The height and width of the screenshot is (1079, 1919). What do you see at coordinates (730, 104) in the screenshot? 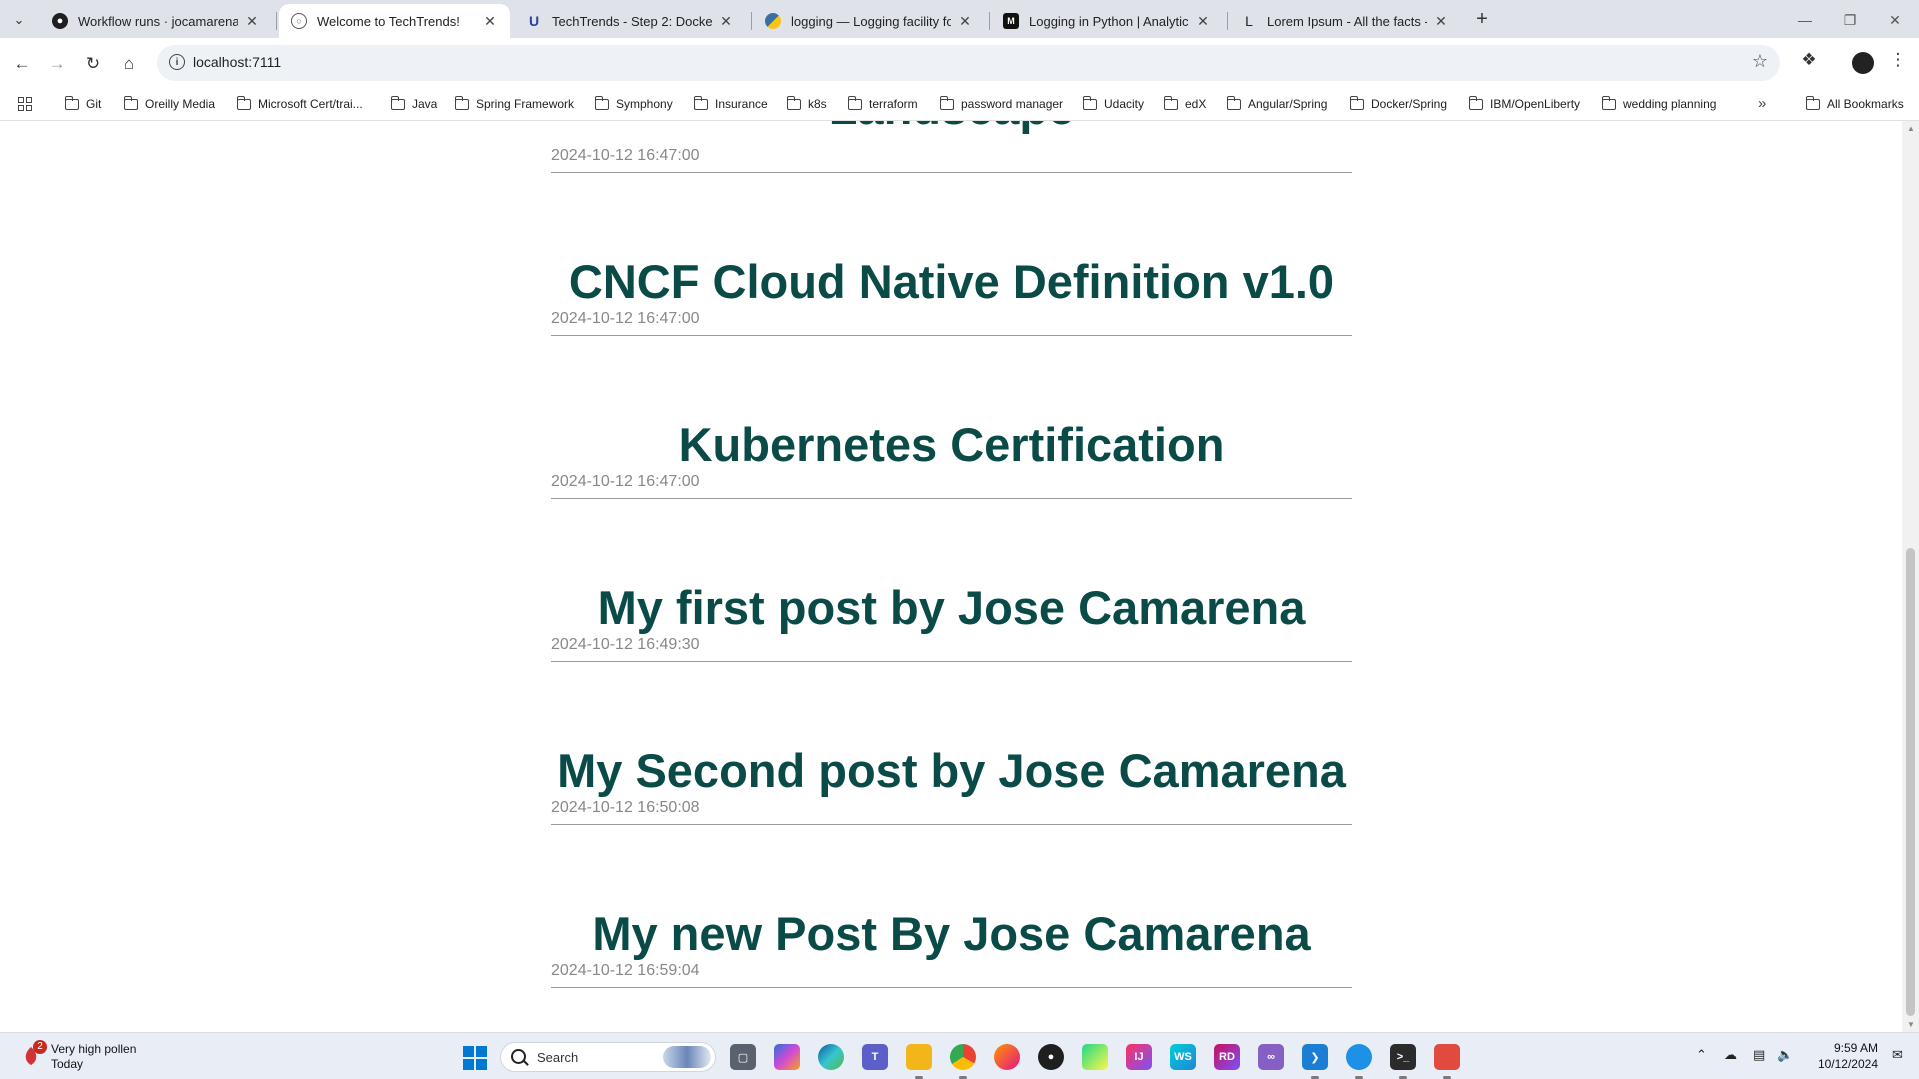
I see `bookmark-folder-insurance: Insurance` at bounding box center [730, 104].